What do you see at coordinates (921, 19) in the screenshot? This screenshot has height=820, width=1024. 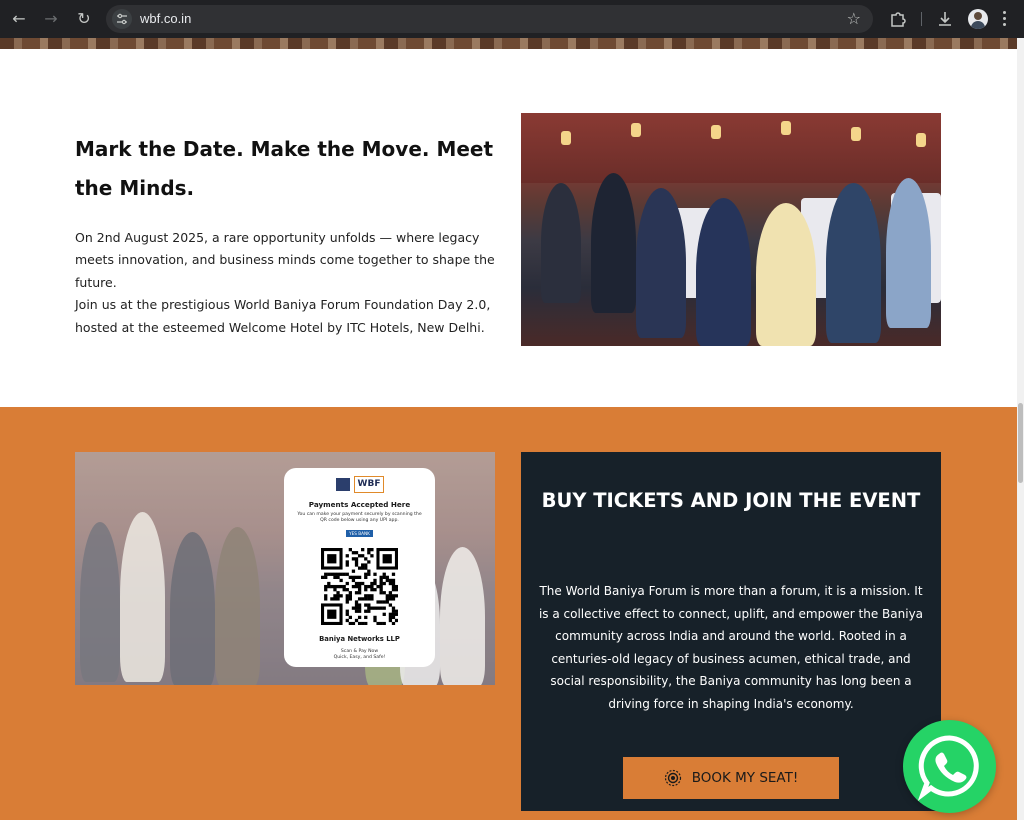 I see `toolbar-divider` at bounding box center [921, 19].